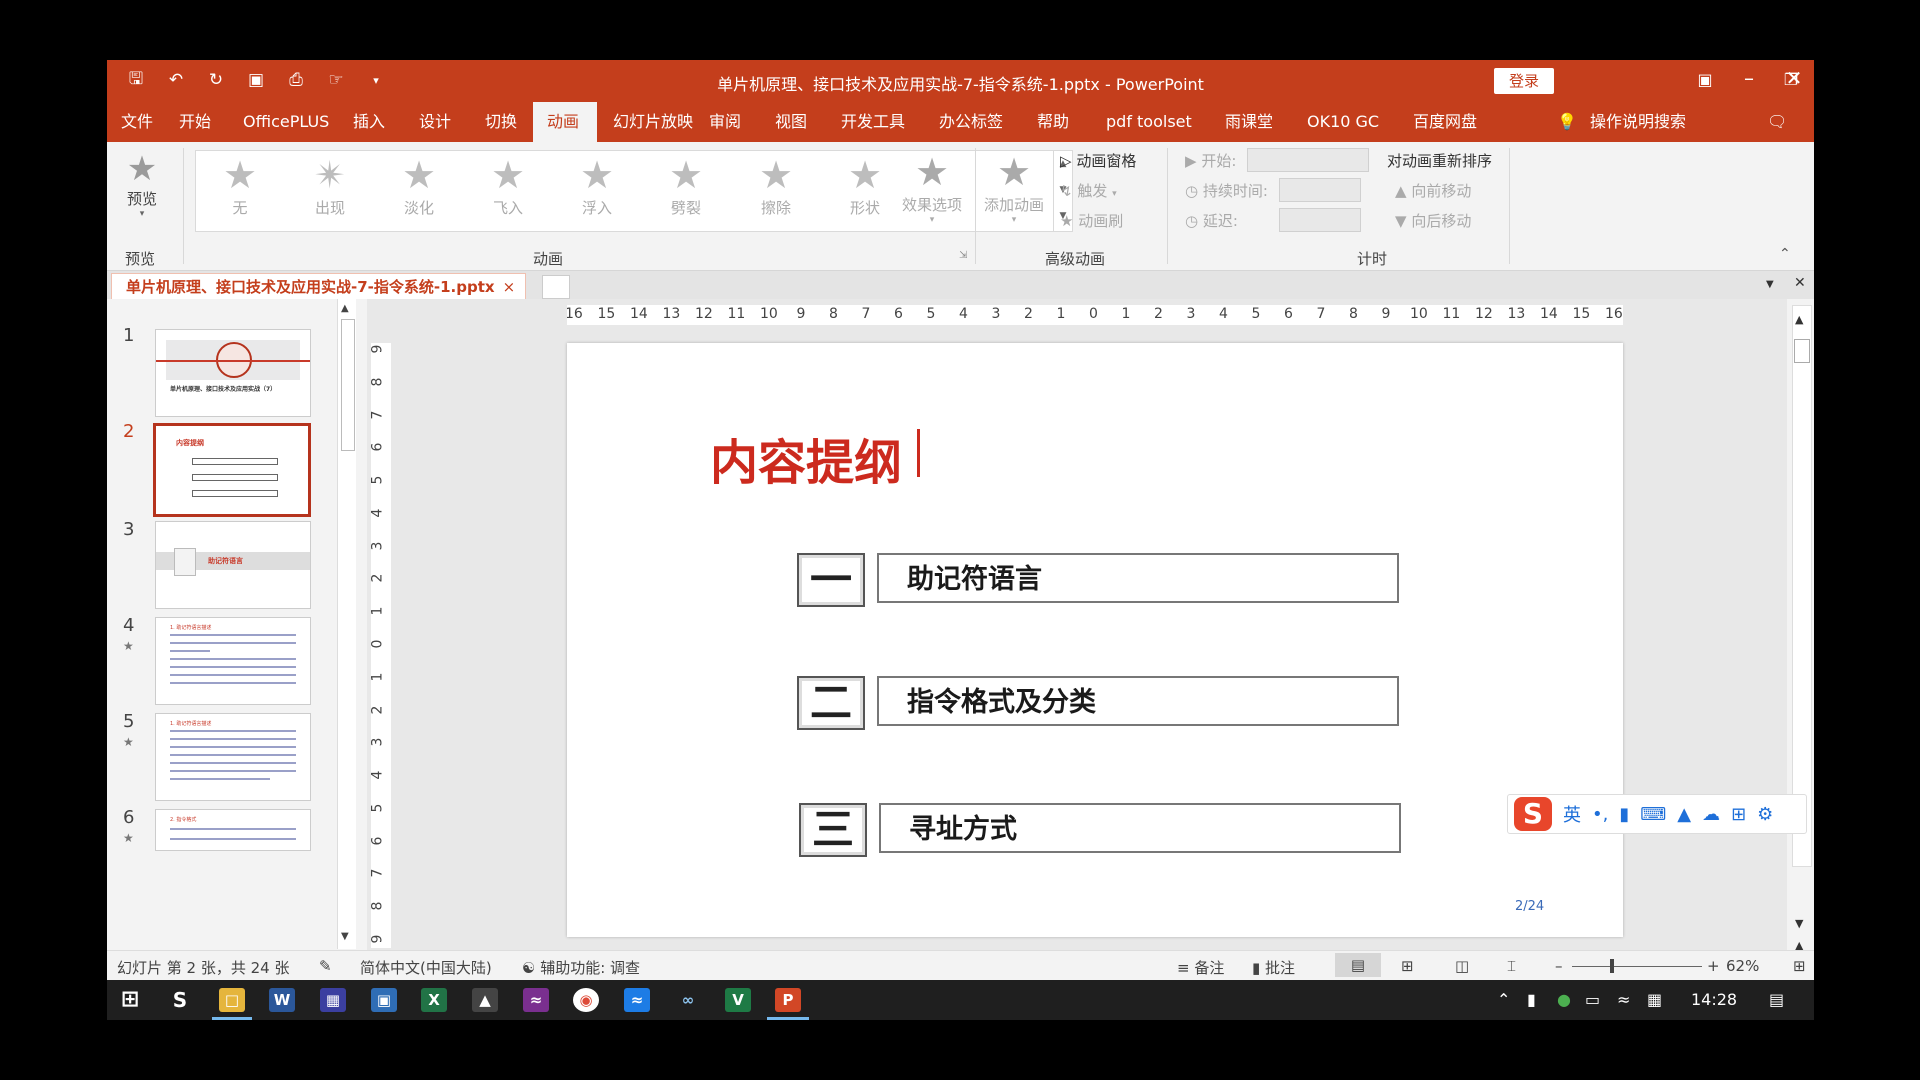  What do you see at coordinates (419, 185) in the screenshot?
I see `effect-fade: ★ 淡化` at bounding box center [419, 185].